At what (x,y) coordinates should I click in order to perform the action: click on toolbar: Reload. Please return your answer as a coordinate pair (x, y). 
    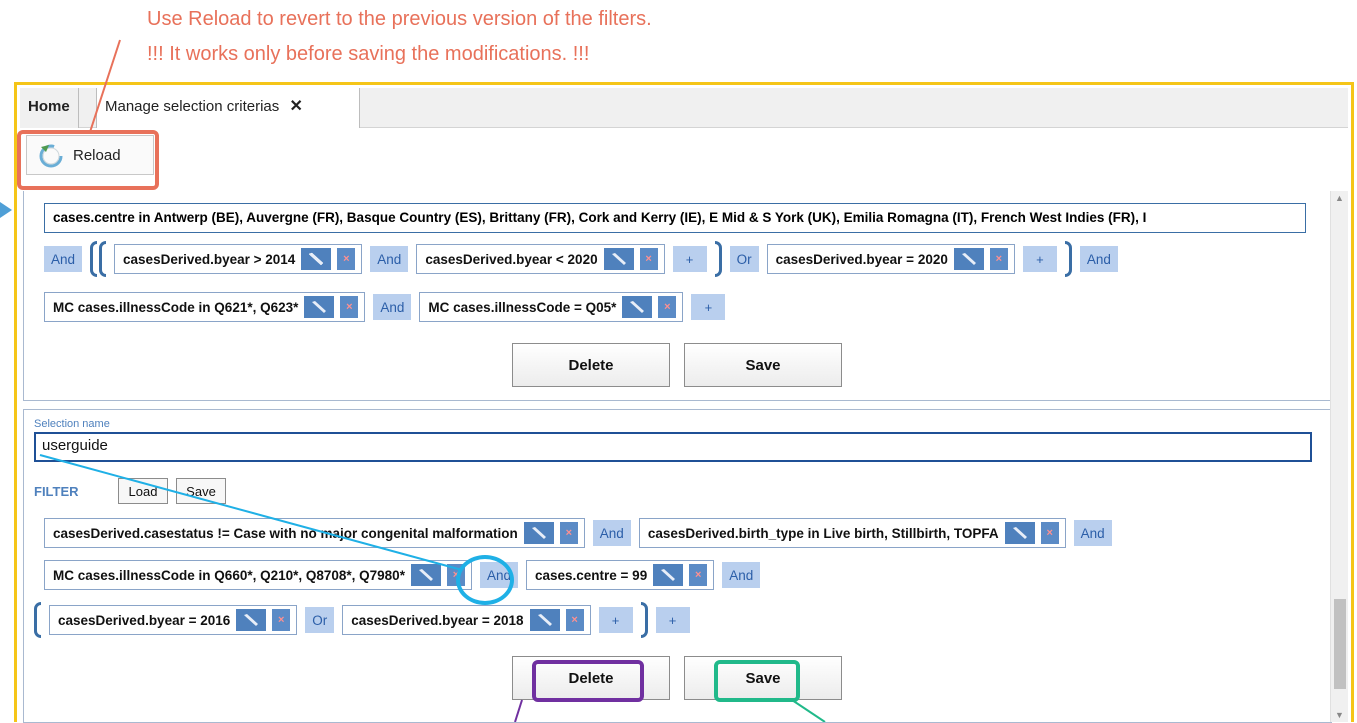
    Looking at the image, I should click on (684, 157).